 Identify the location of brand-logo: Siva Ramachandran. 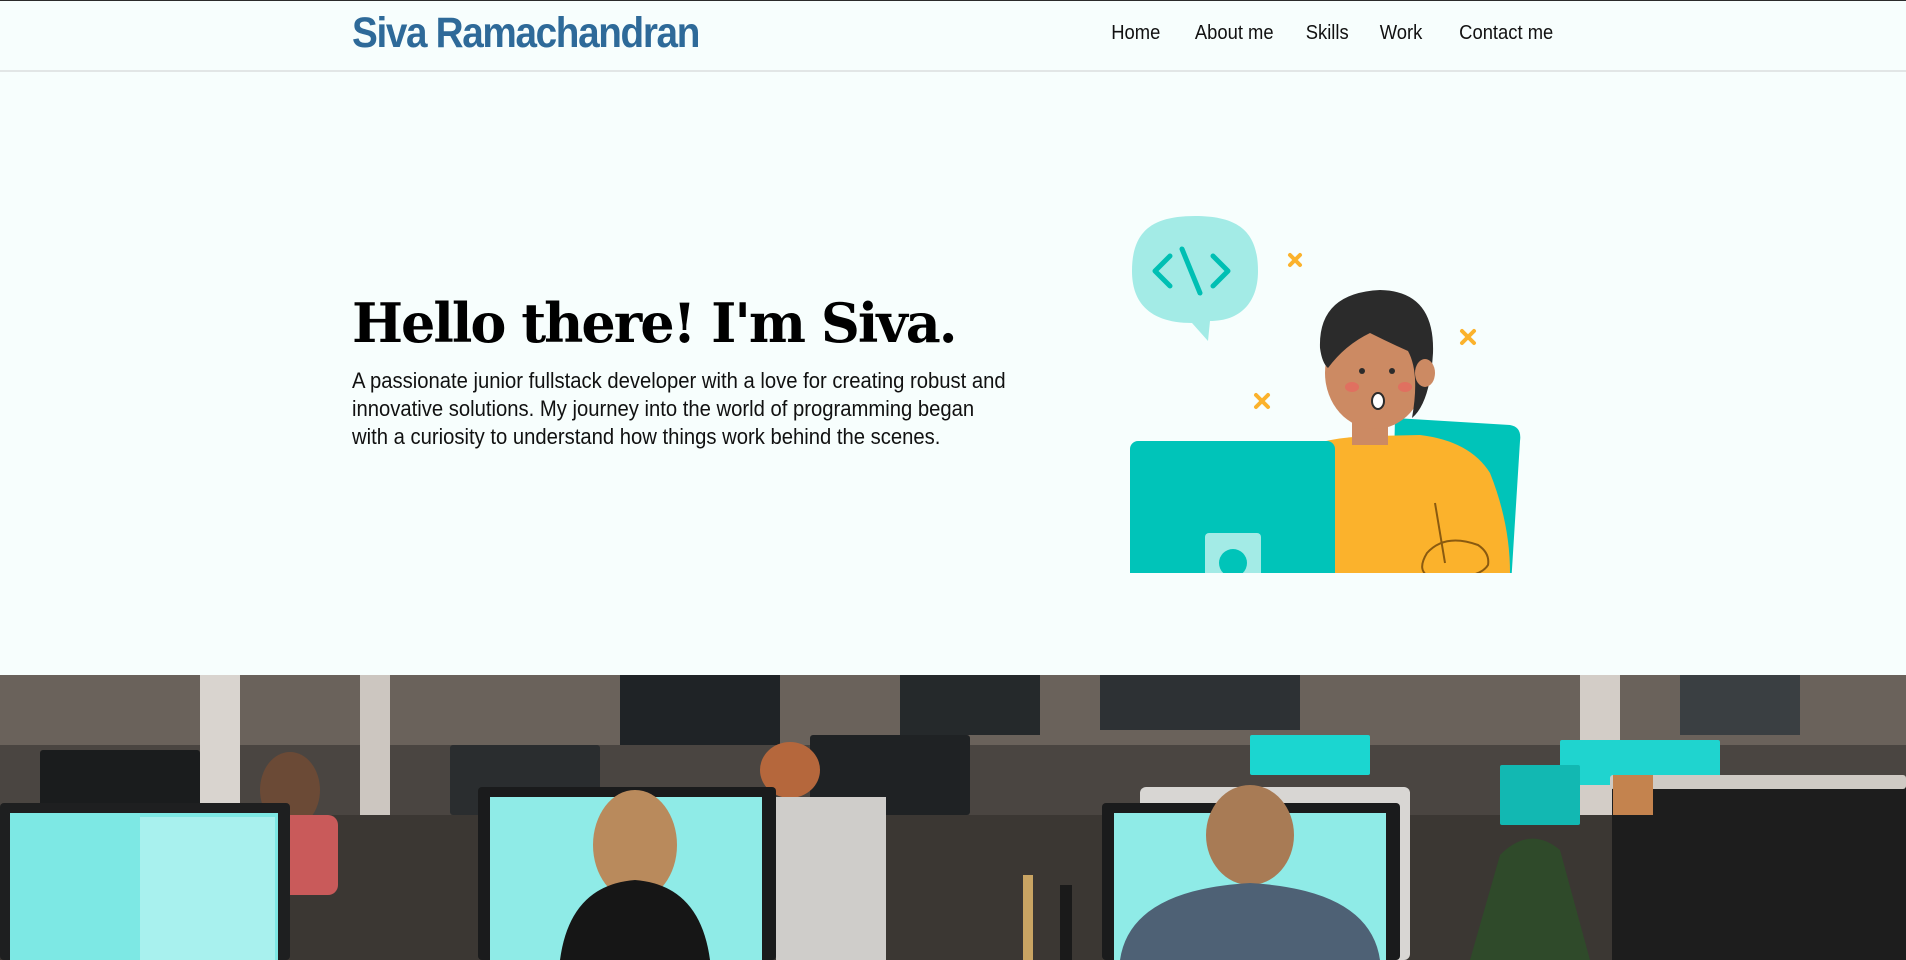
(526, 33).